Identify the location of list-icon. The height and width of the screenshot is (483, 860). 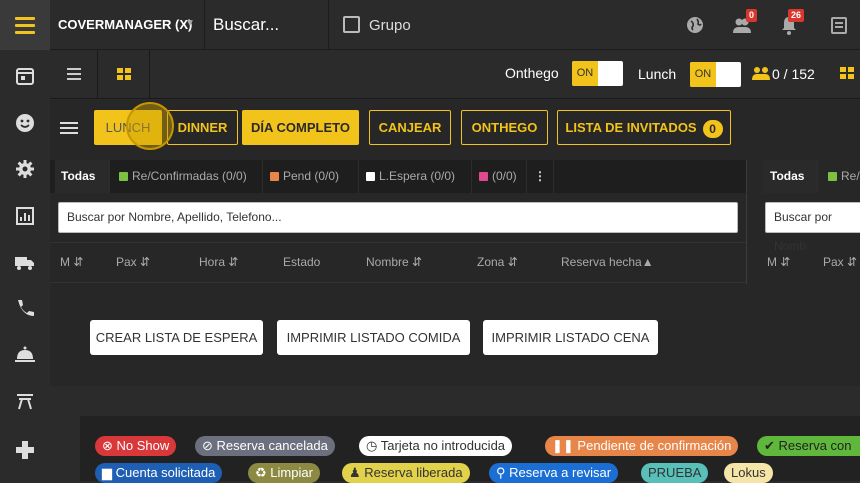
(74, 74).